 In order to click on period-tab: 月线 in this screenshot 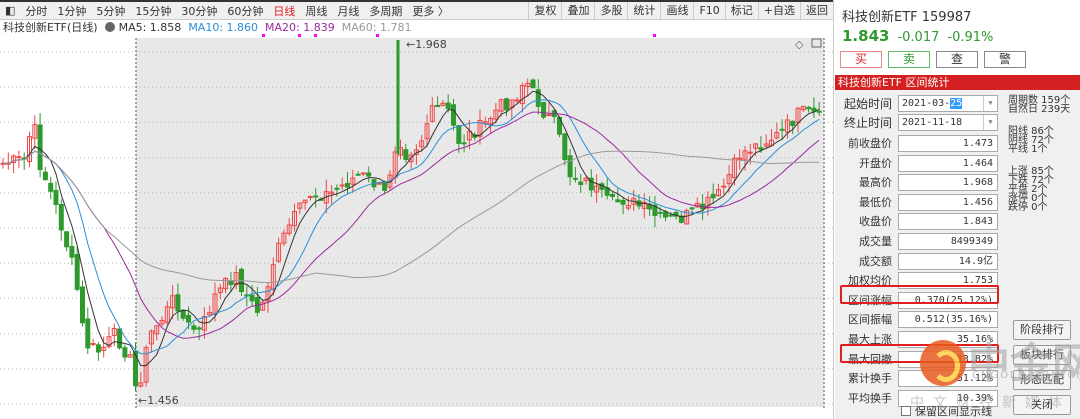, I will do `click(348, 11)`.